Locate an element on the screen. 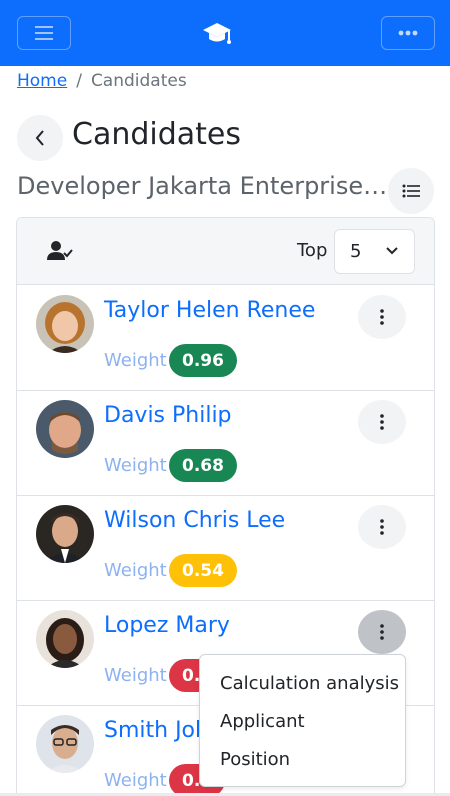  candidate-row: Davis Philip Weight 0.68 is located at coordinates (225, 443).